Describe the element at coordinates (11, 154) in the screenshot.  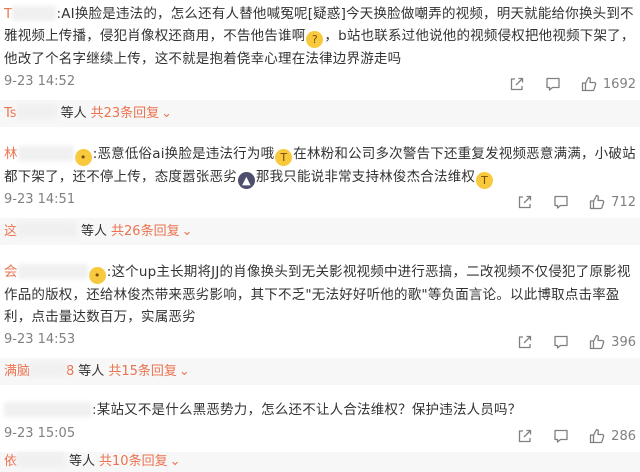
I see `comment-username: 林` at that location.